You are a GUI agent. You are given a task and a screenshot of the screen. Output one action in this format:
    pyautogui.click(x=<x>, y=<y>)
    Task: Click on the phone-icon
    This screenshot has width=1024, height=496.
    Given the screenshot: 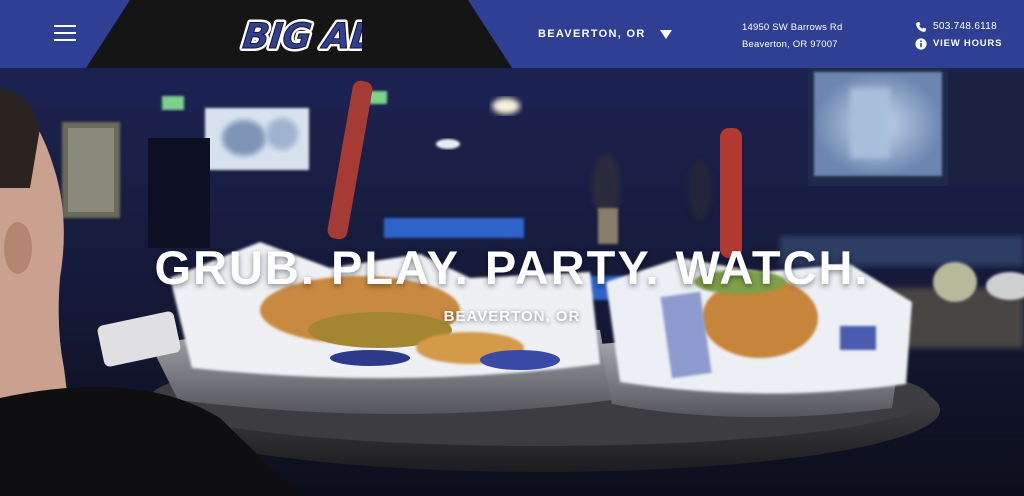 What is the action you would take?
    pyautogui.click(x=921, y=26)
    